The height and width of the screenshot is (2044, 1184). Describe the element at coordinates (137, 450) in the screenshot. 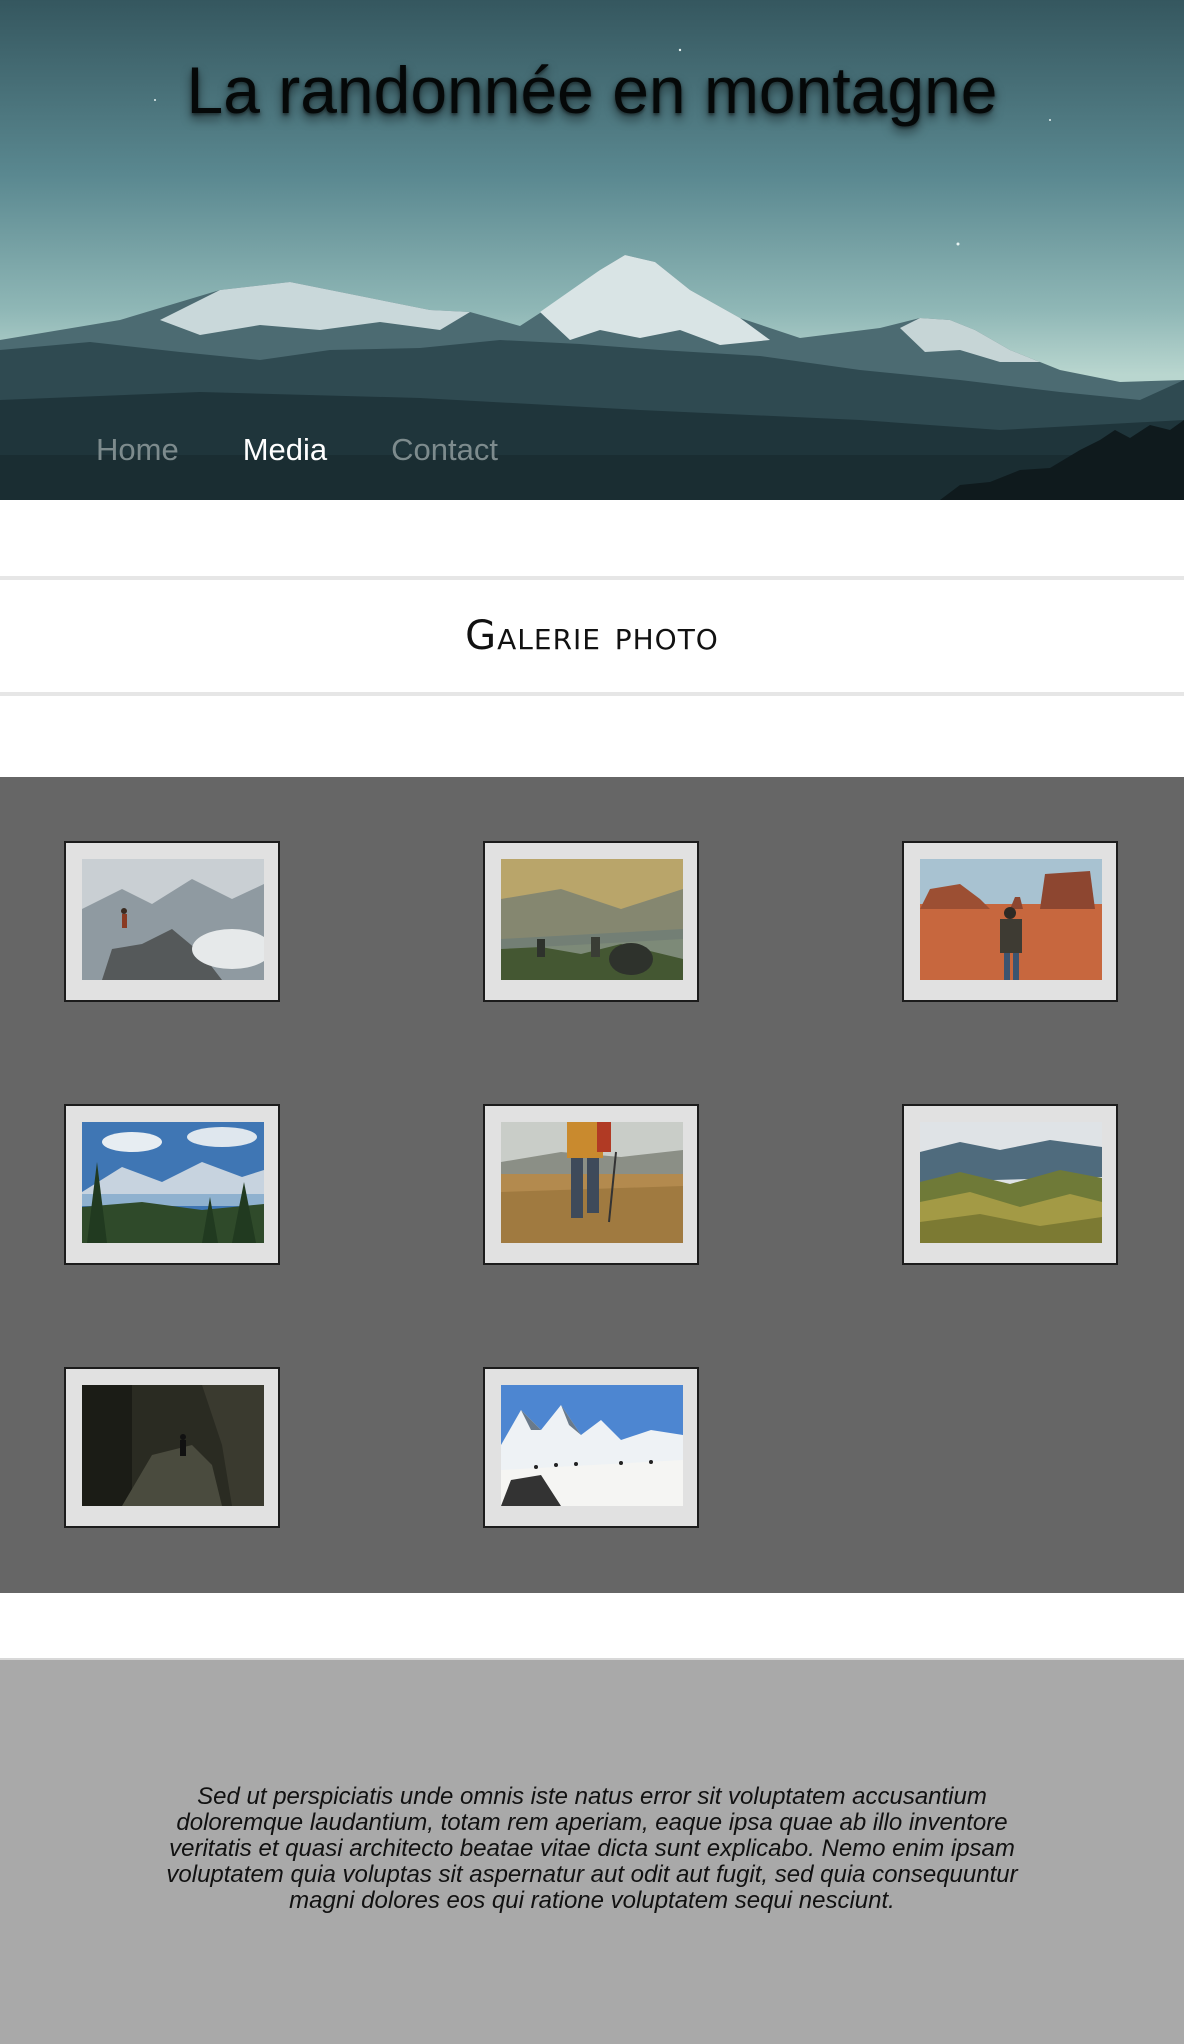

I see `nav-home-link: Home` at that location.